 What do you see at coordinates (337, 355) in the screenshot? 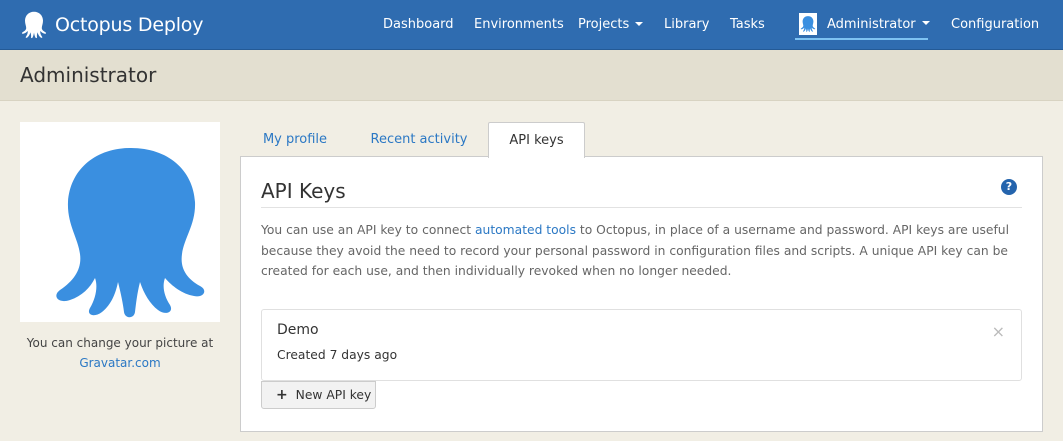
I see `api-key-created: Created 7 days ago` at bounding box center [337, 355].